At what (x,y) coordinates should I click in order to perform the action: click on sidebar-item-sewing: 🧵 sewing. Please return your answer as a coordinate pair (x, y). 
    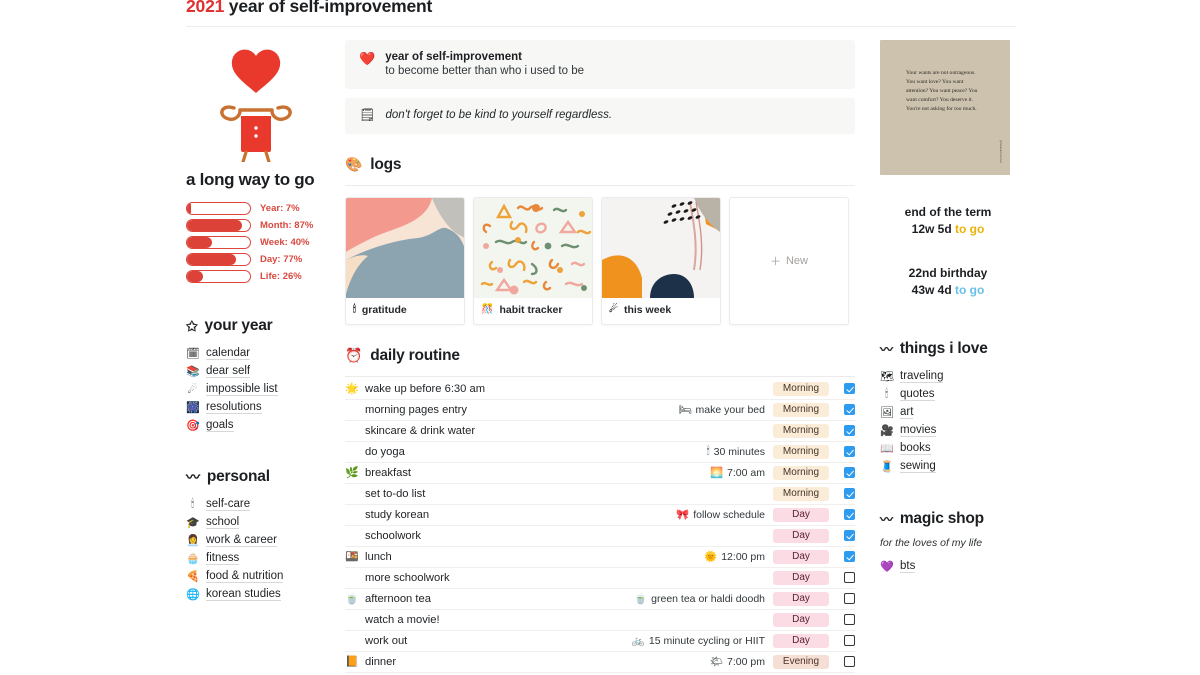
    Looking at the image, I should click on (948, 466).